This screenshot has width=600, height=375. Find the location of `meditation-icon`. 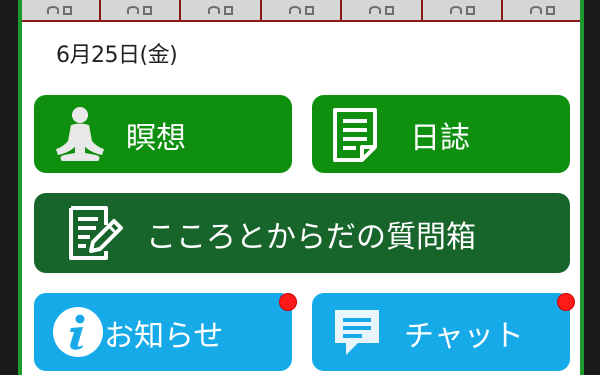

meditation-icon is located at coordinates (80, 134).